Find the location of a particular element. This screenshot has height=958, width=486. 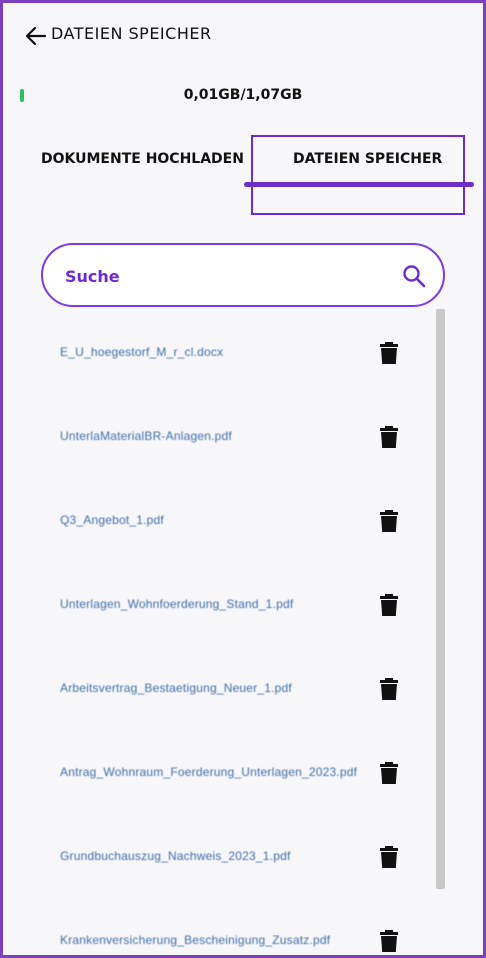

list-item: Grundbuchauszug_Nachweis_2023_1.pdf is located at coordinates (243, 857).